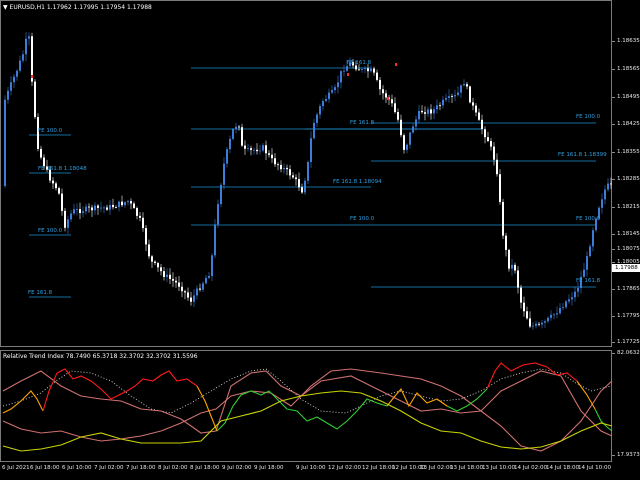  Describe the element at coordinates (582, 155) in the screenshot. I see `fe-label: FE 161.8 1.18399` at that location.